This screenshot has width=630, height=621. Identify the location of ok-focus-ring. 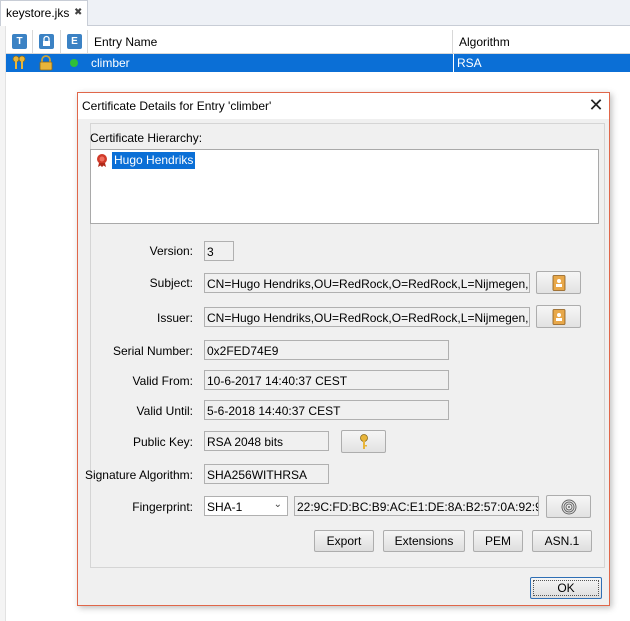
(566, 588).